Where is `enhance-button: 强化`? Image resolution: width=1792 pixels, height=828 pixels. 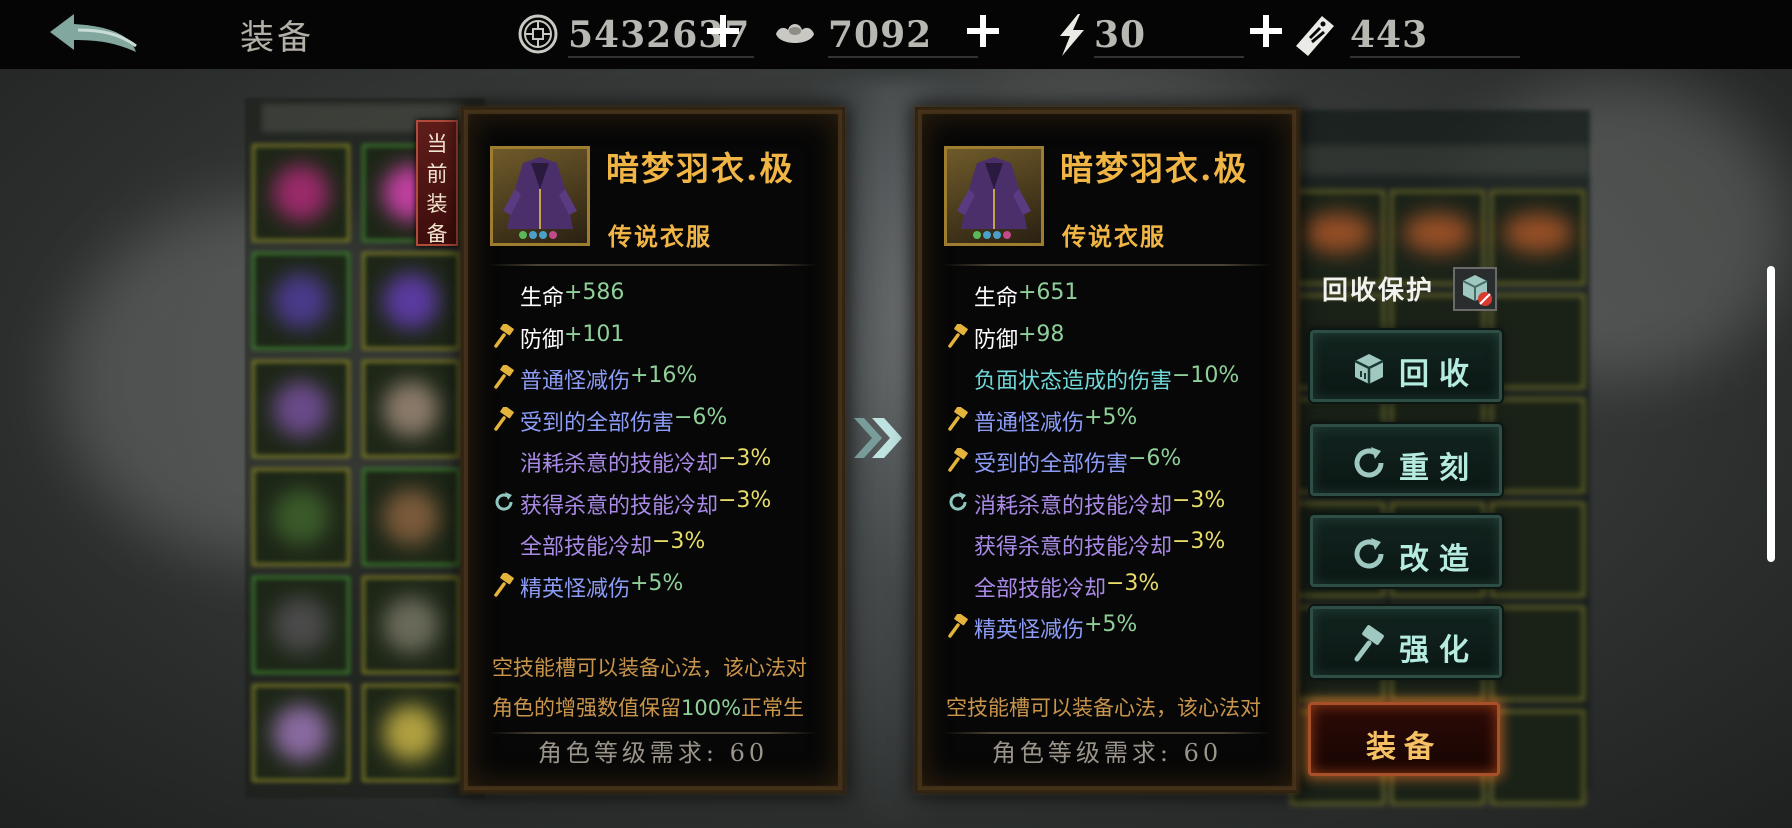
enhance-button: 强化 is located at coordinates (1406, 642).